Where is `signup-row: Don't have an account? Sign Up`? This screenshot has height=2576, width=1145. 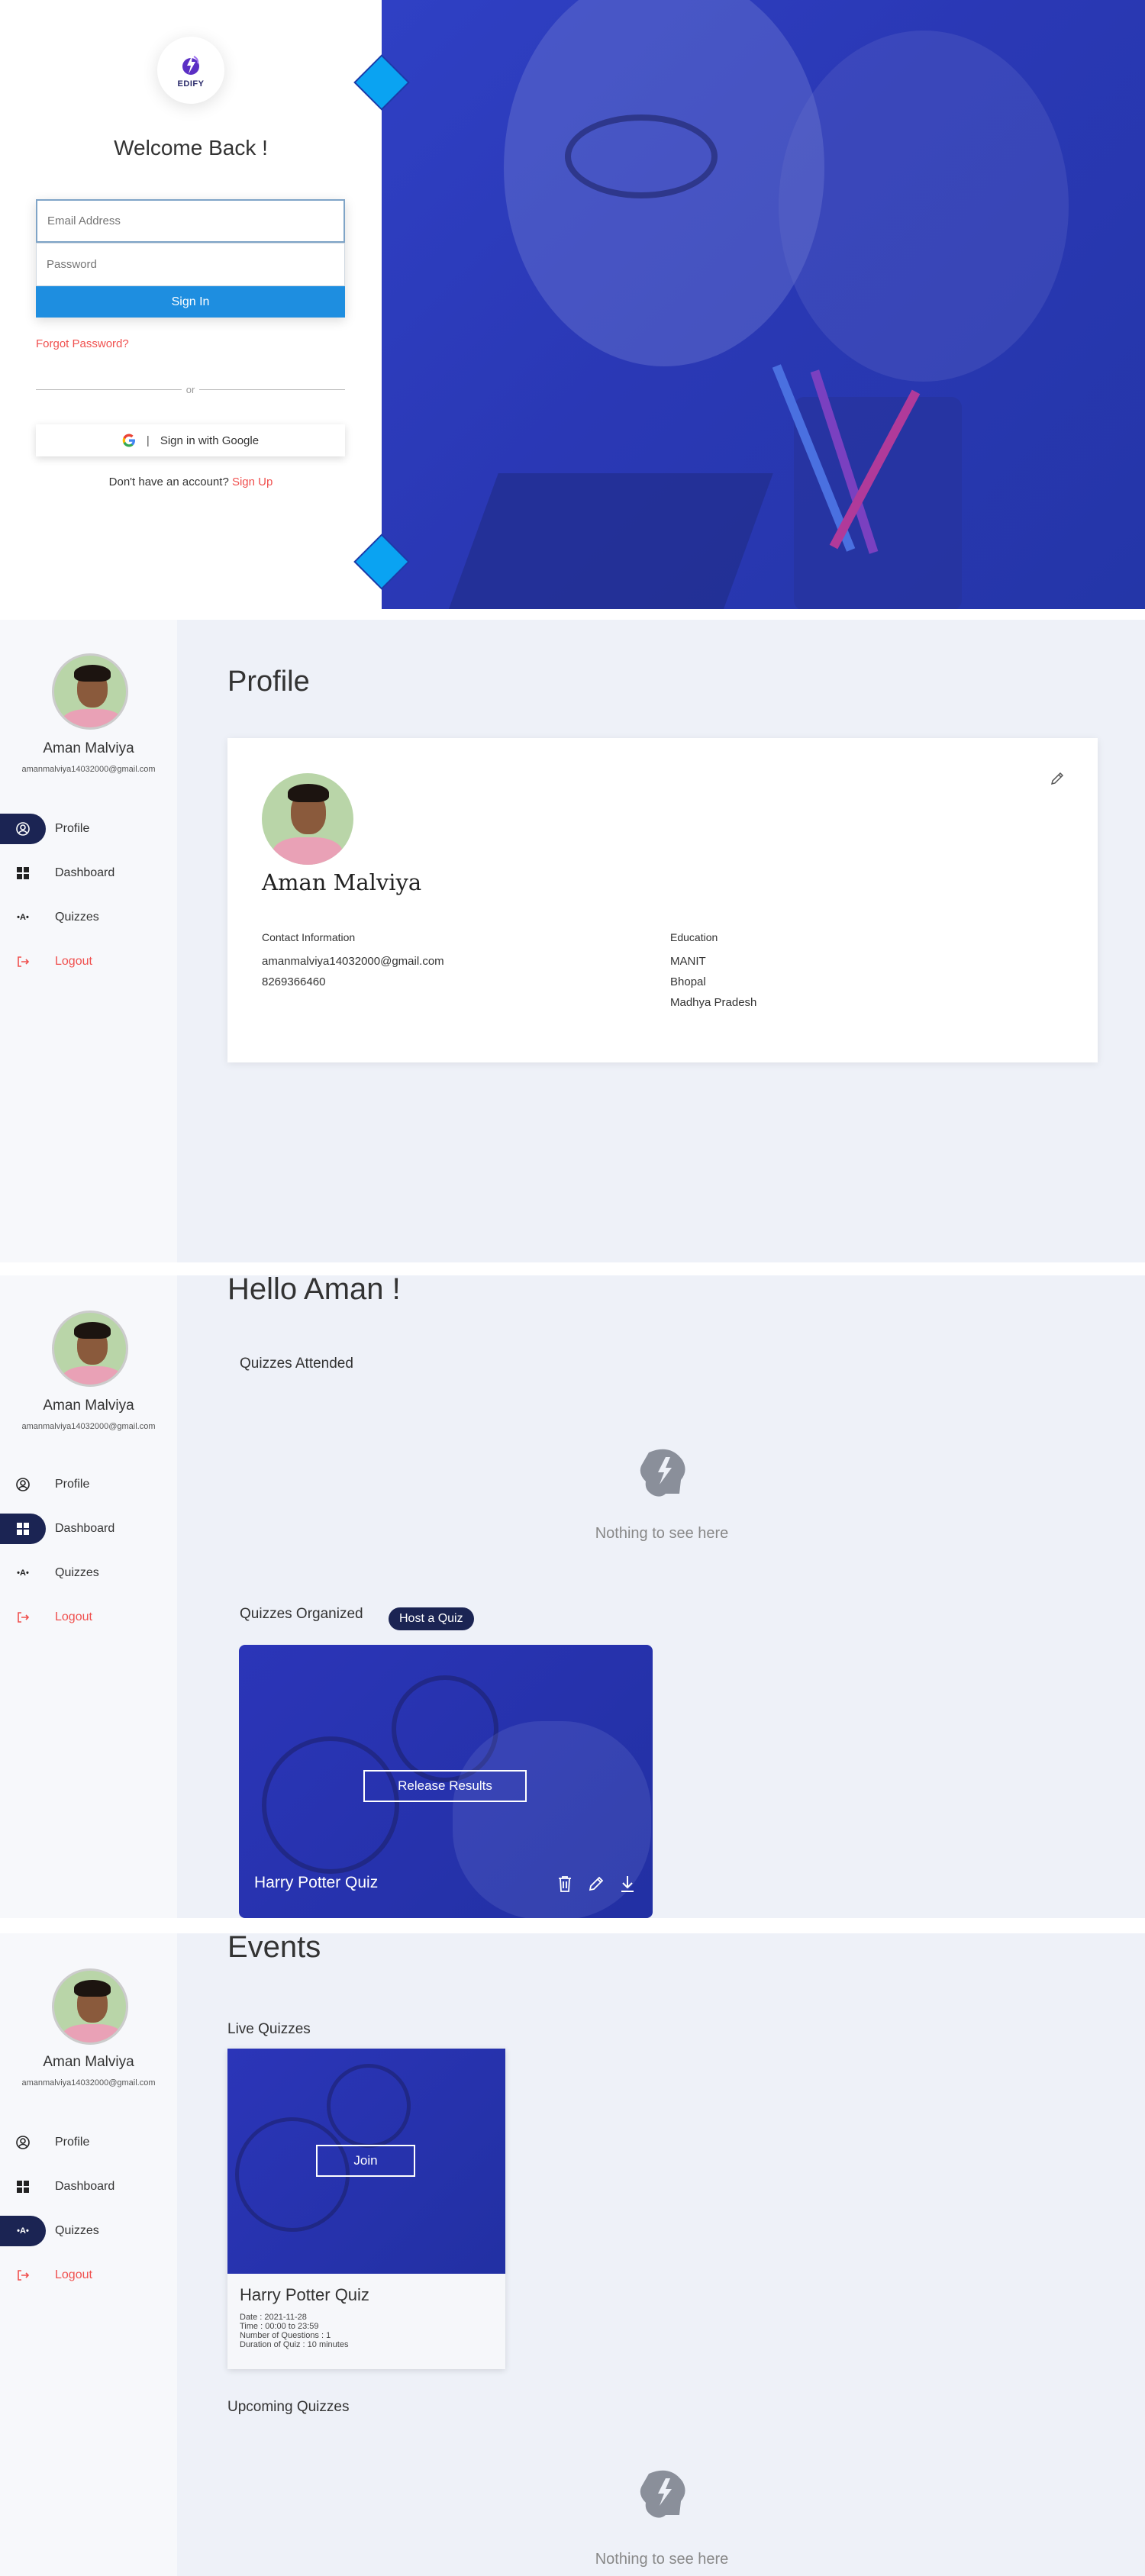 signup-row: Don't have an account? Sign Up is located at coordinates (191, 482).